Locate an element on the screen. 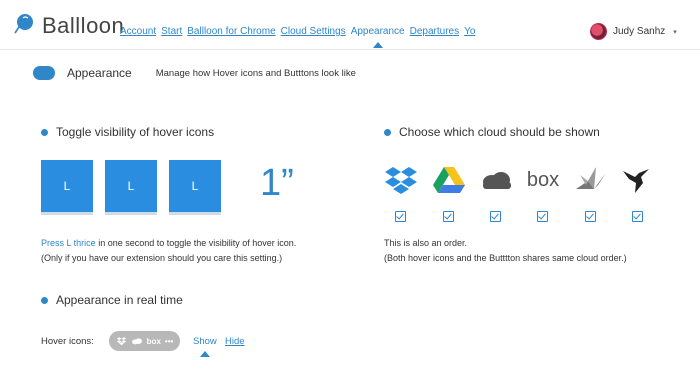 The image size is (700, 369). box-icon: box is located at coordinates (543, 180).